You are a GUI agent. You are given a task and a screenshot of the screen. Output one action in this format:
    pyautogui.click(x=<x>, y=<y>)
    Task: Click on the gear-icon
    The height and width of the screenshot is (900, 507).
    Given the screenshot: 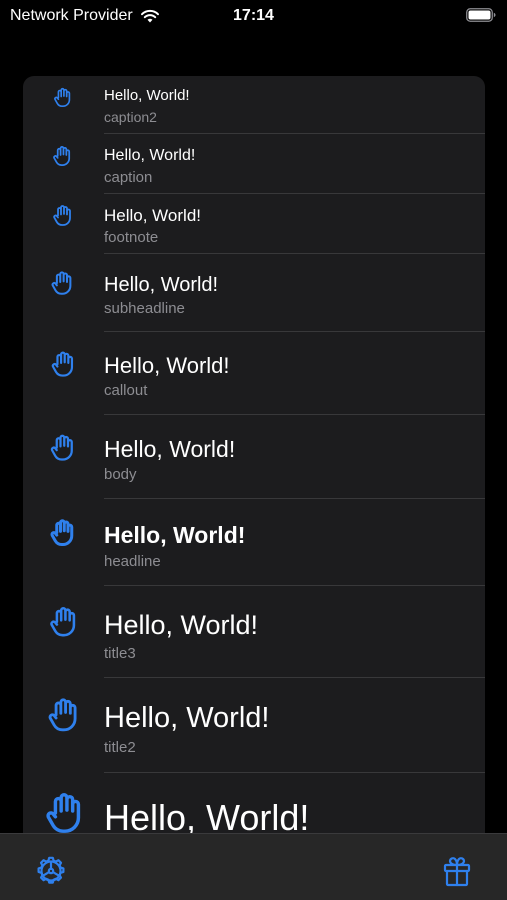 What is the action you would take?
    pyautogui.click(x=51, y=870)
    